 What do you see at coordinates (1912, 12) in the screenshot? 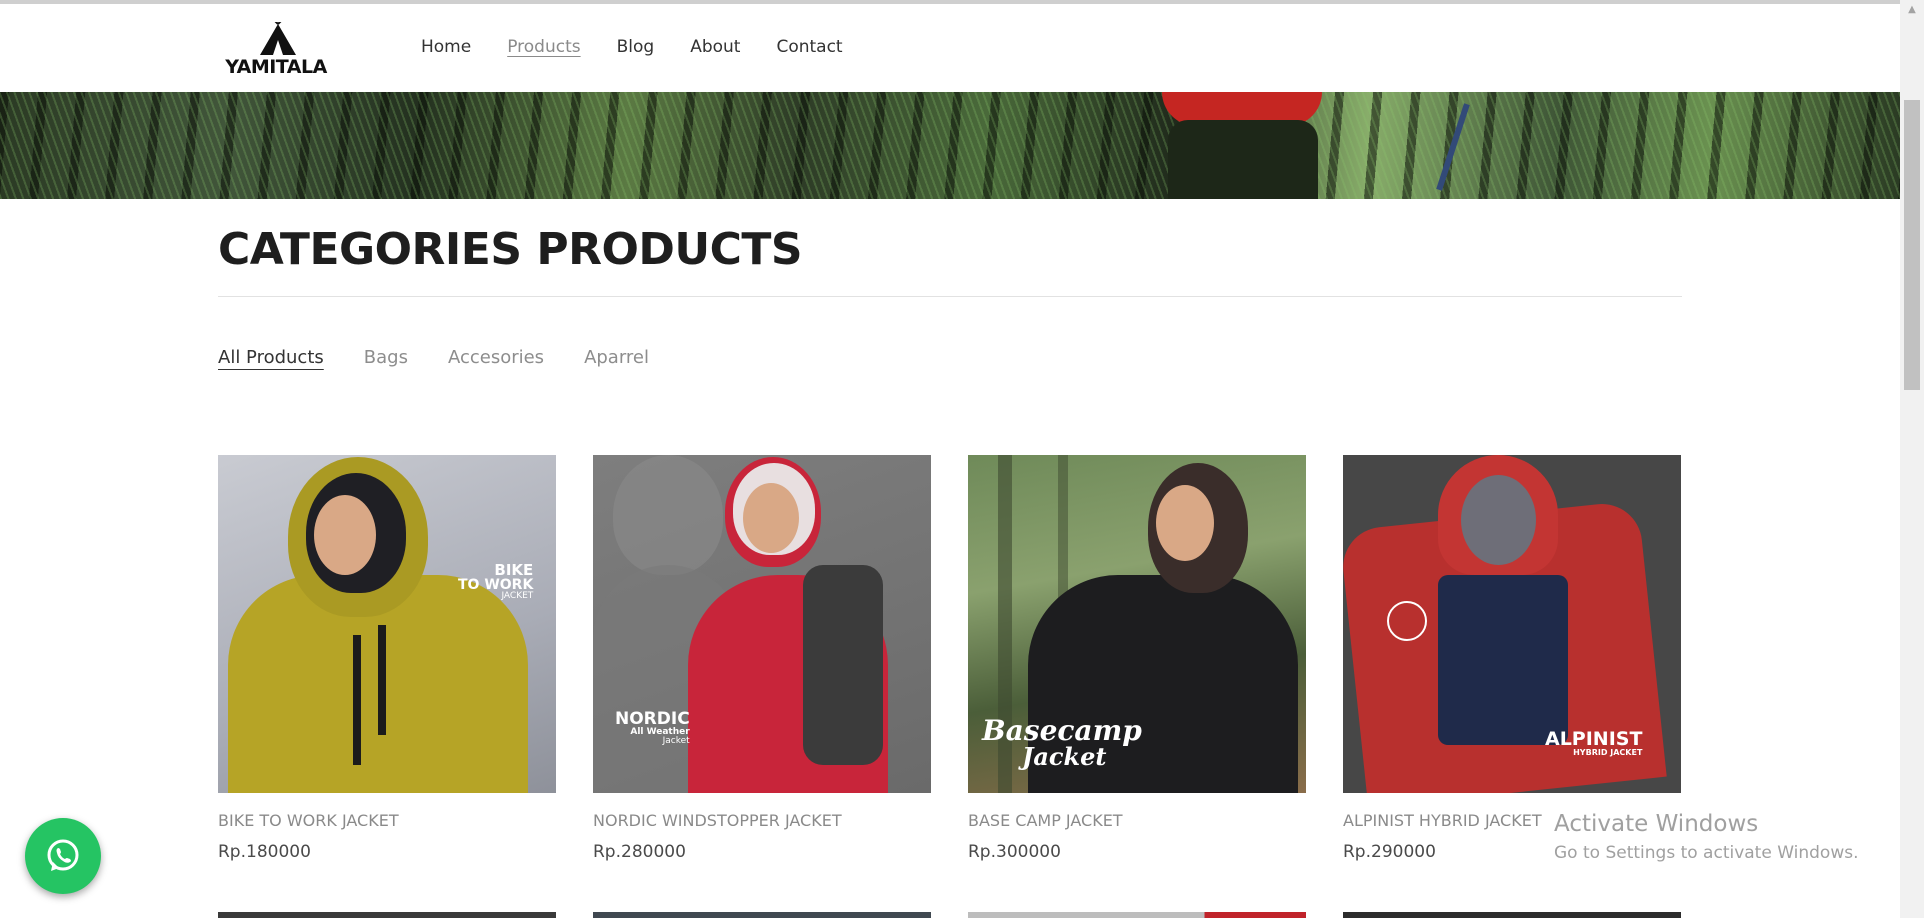
I see `scroll-up-arrow-icon: ▲` at bounding box center [1912, 12].